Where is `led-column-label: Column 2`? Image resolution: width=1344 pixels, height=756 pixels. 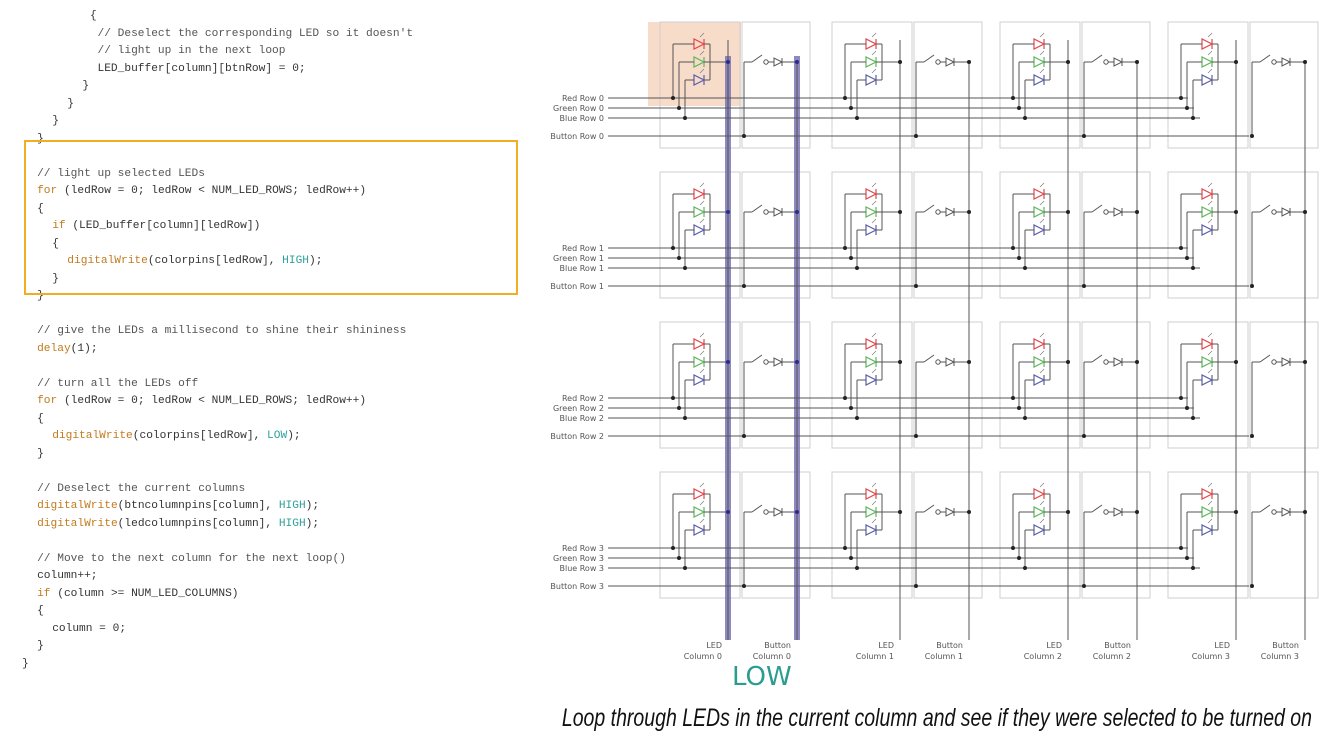
led-column-label: Column 2 is located at coordinates (1043, 656).